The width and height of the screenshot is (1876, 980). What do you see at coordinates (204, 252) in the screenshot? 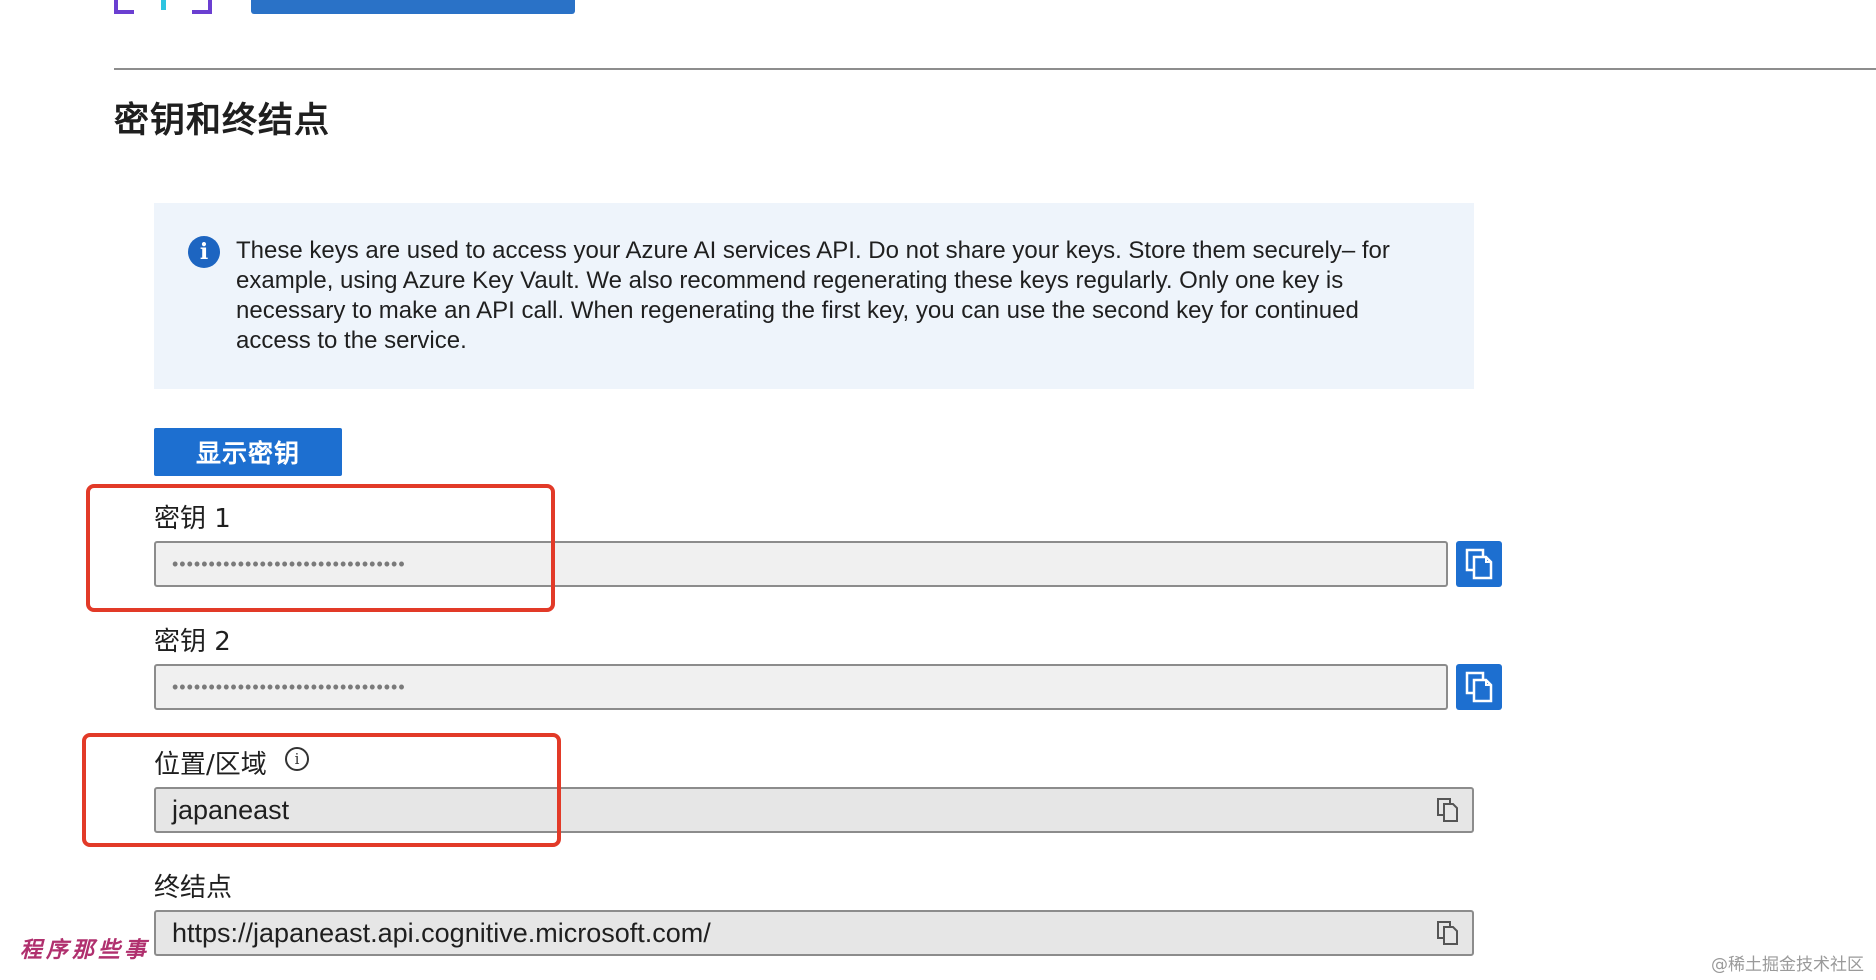
I see `info-icon: i` at bounding box center [204, 252].